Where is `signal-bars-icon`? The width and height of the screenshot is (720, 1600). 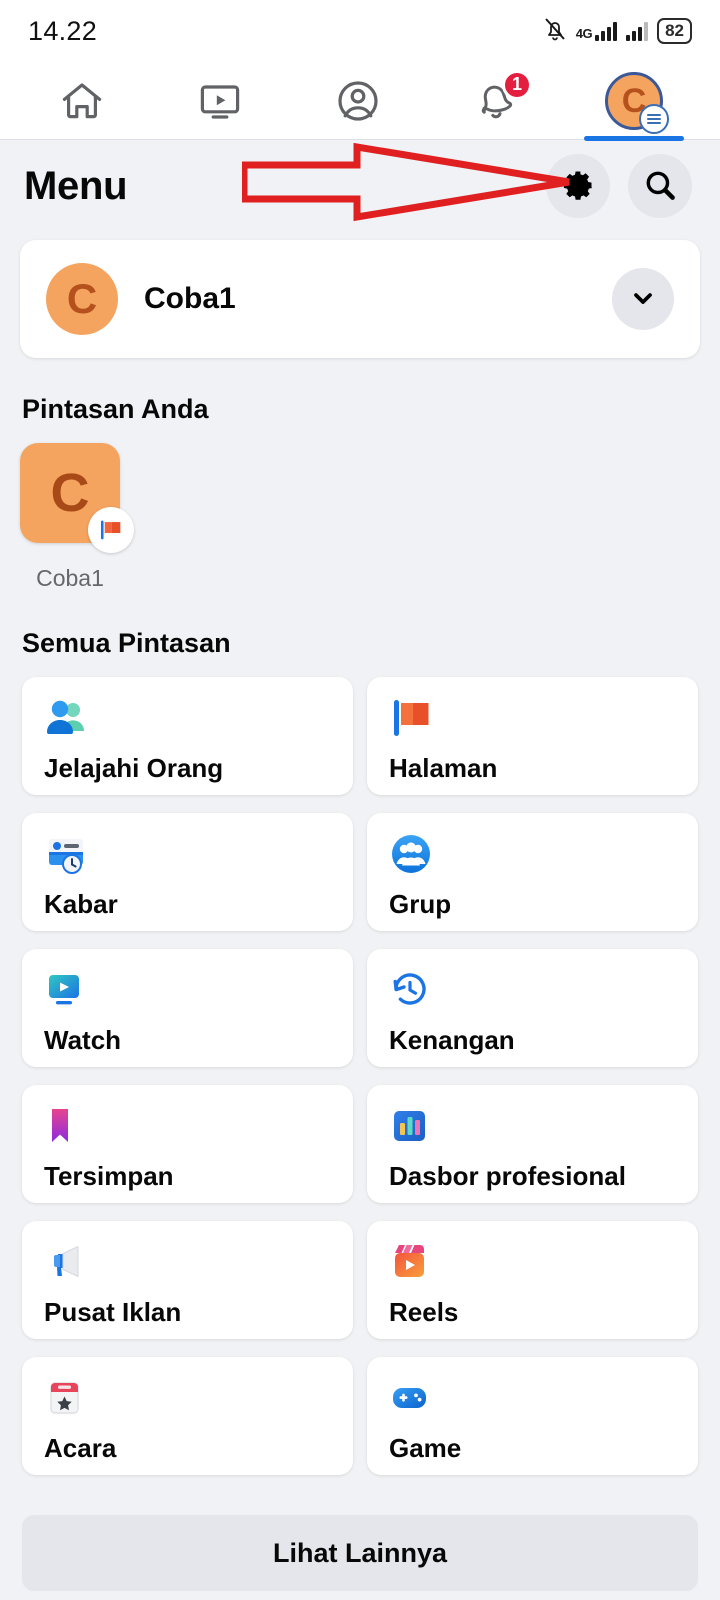 signal-bars-icon is located at coordinates (637, 31).